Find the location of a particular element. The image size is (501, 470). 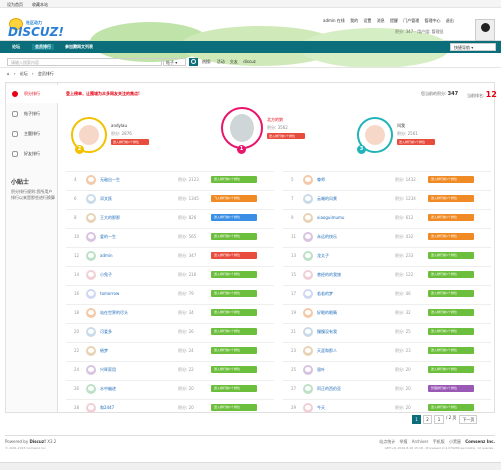

username-link: admin is located at coordinates (106, 255).